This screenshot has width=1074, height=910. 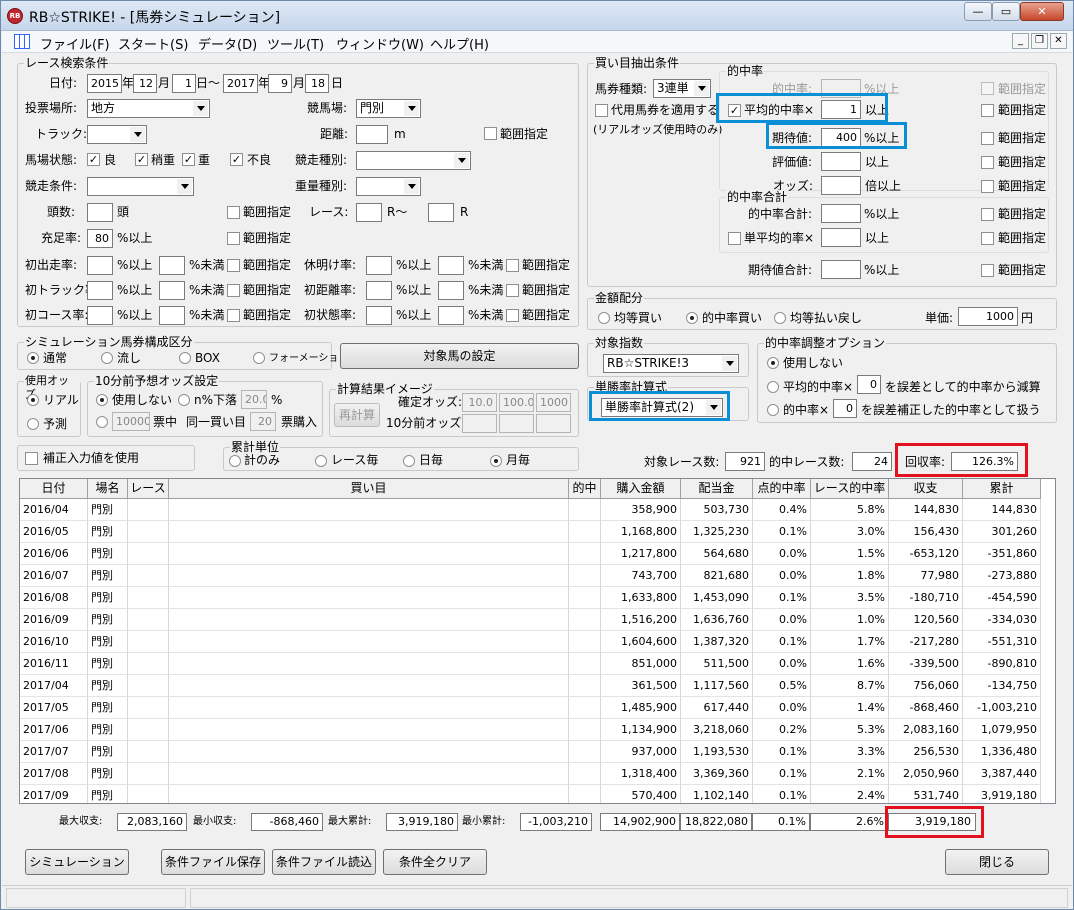 What do you see at coordinates (33, 358) in the screenshot?
I see `sim-normal-radio` at bounding box center [33, 358].